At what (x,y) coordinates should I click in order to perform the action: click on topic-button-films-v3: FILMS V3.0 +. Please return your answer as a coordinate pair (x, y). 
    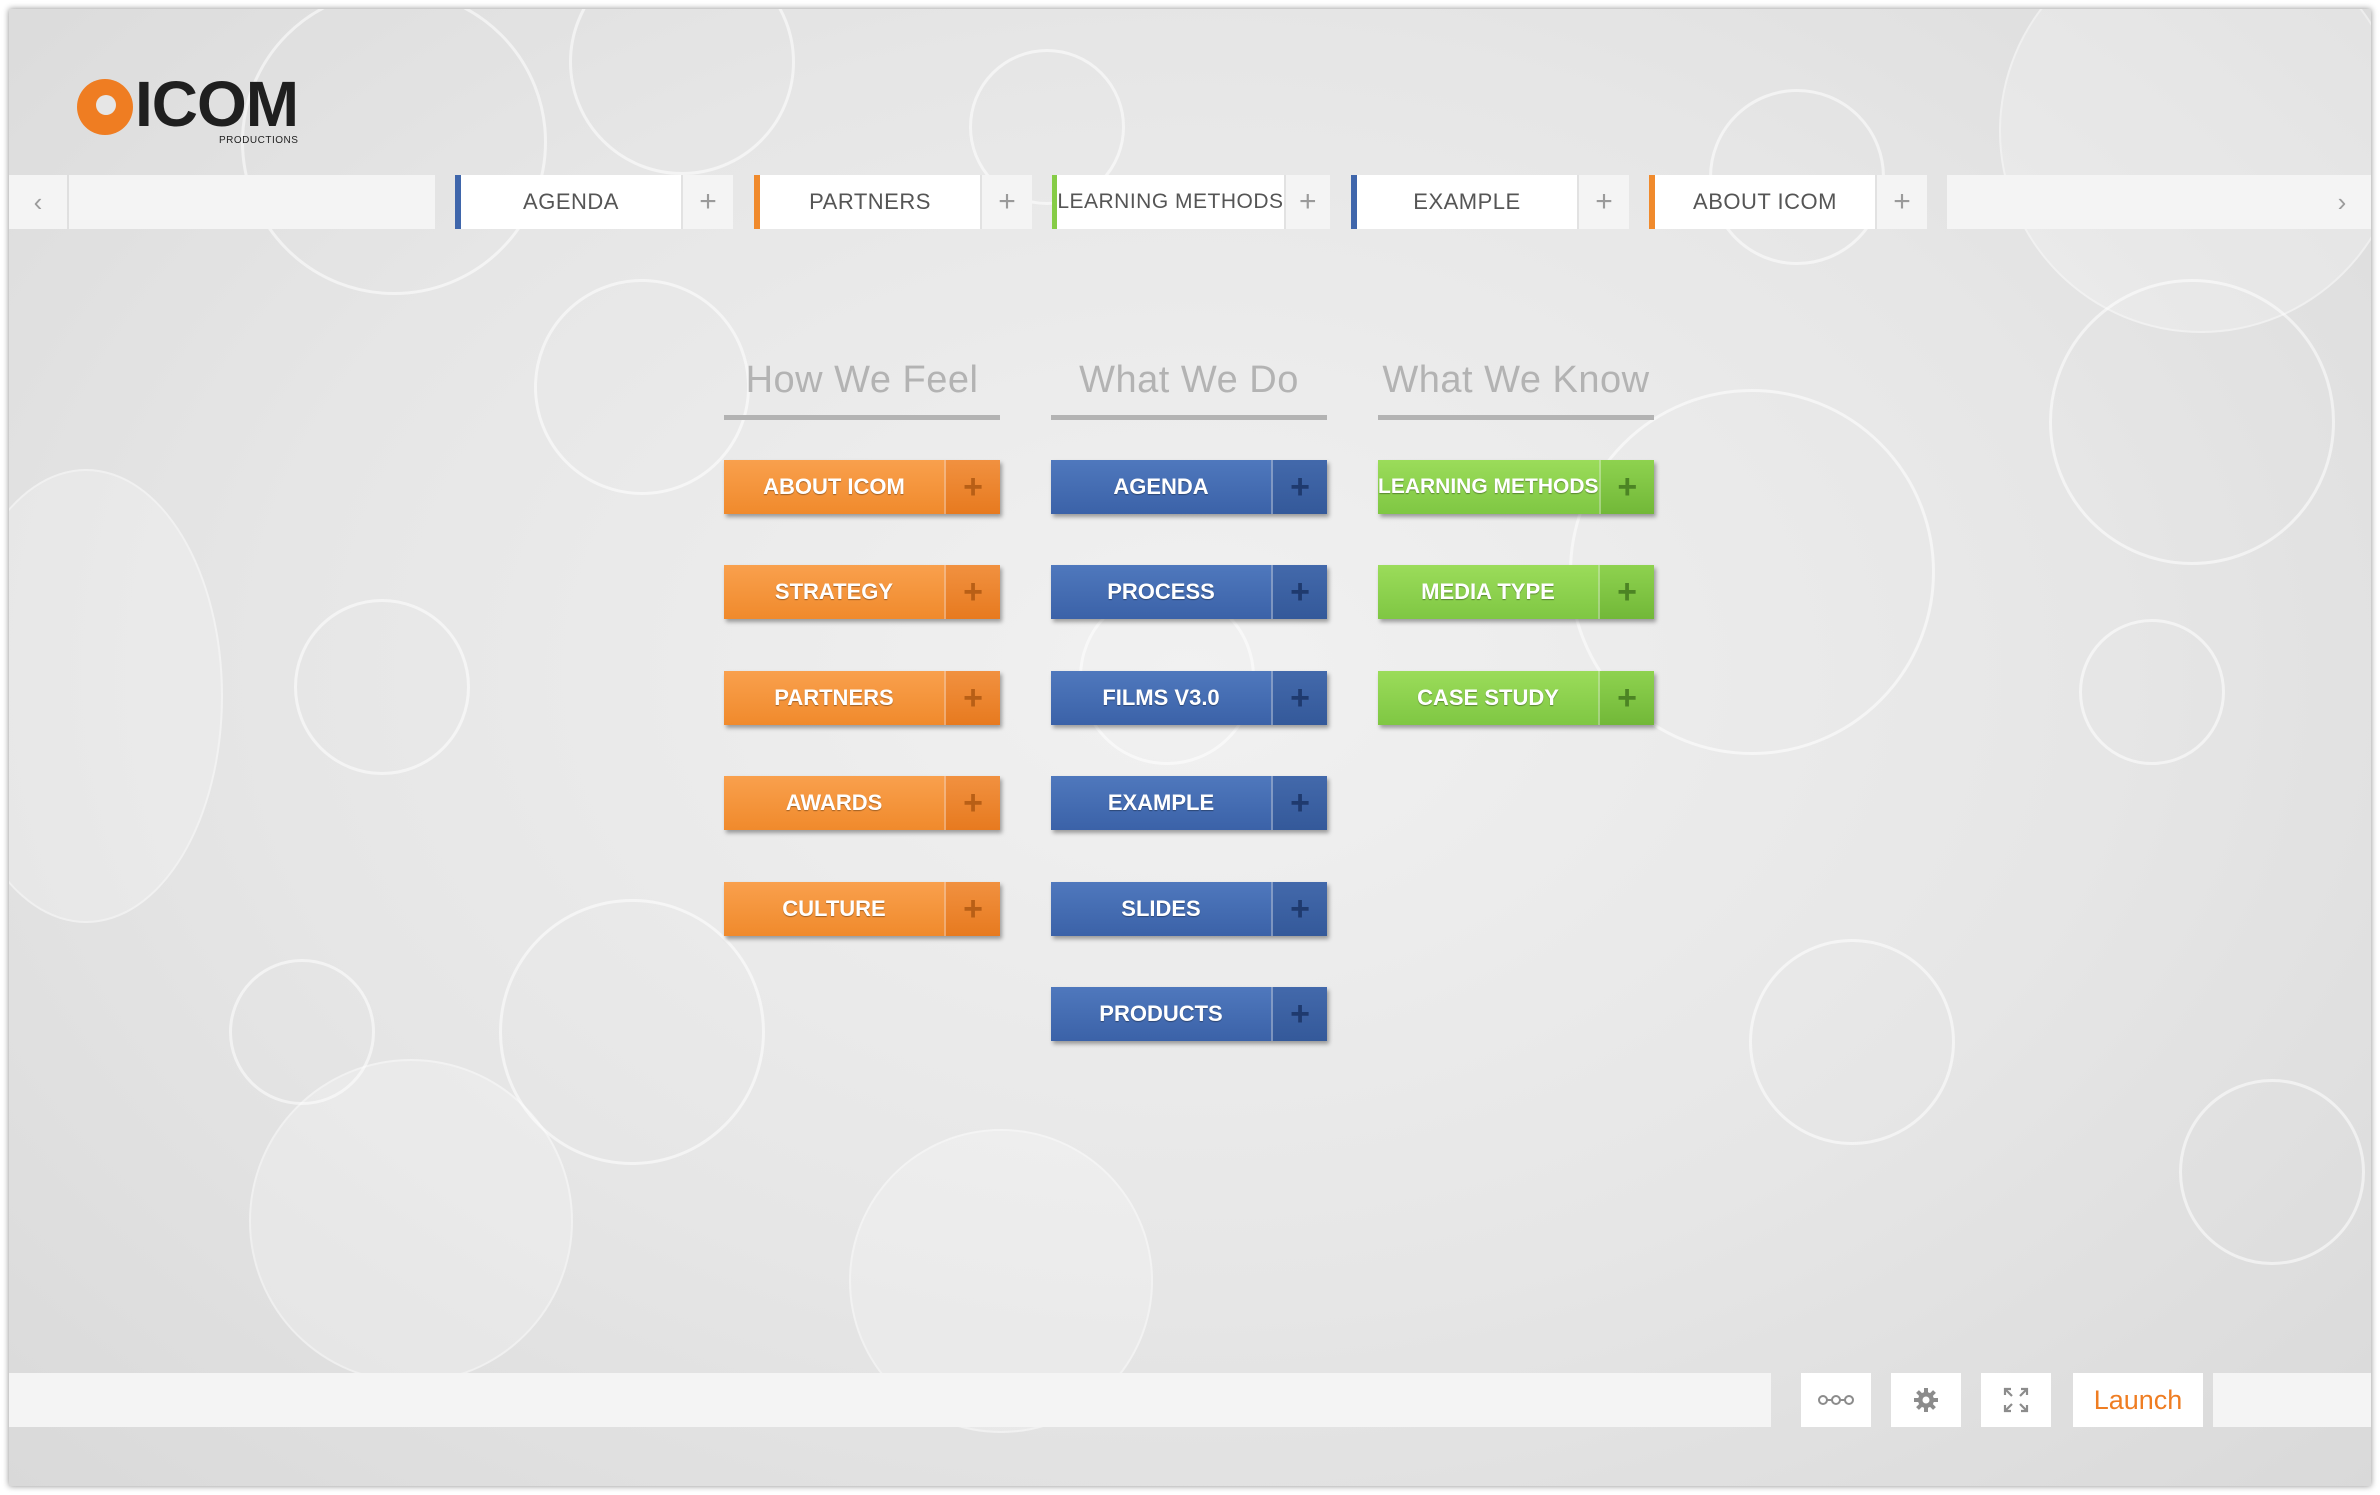
    Looking at the image, I should click on (1189, 698).